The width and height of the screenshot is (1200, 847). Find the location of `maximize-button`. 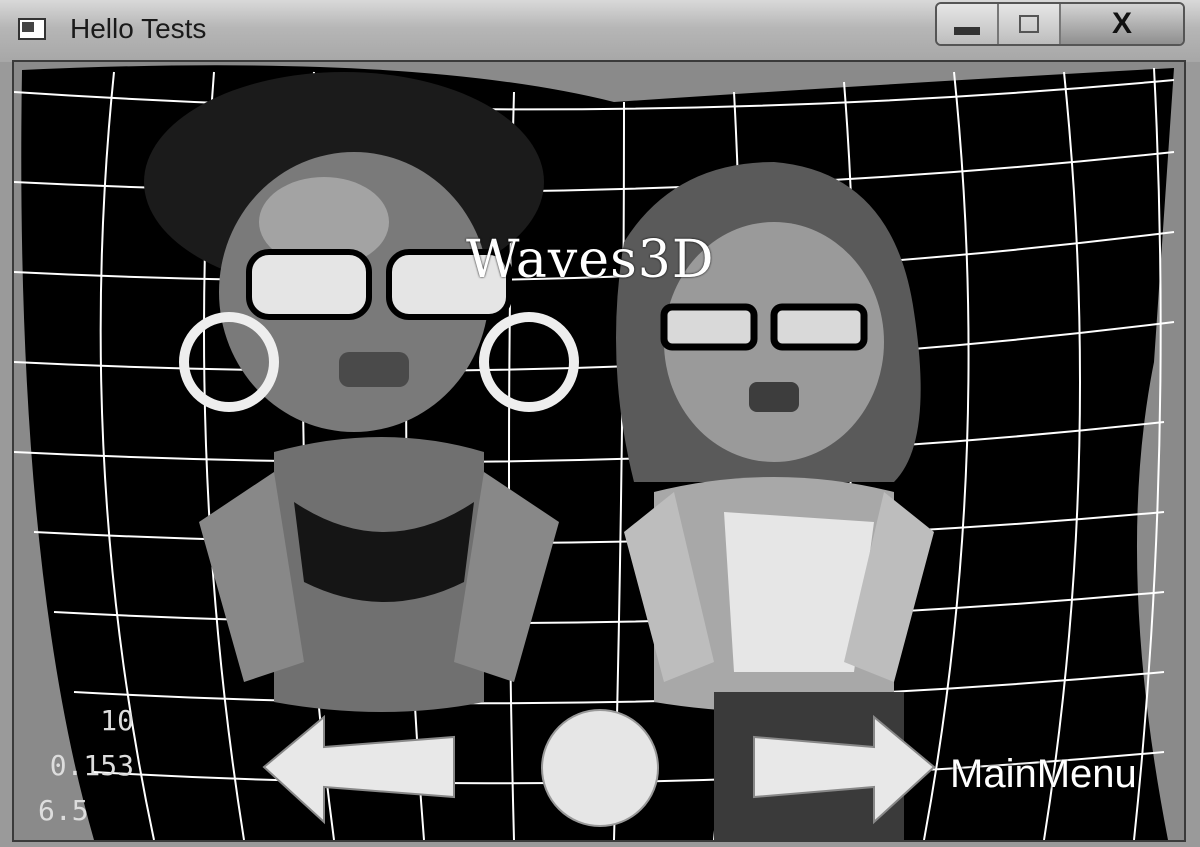

maximize-button is located at coordinates (1030, 24).